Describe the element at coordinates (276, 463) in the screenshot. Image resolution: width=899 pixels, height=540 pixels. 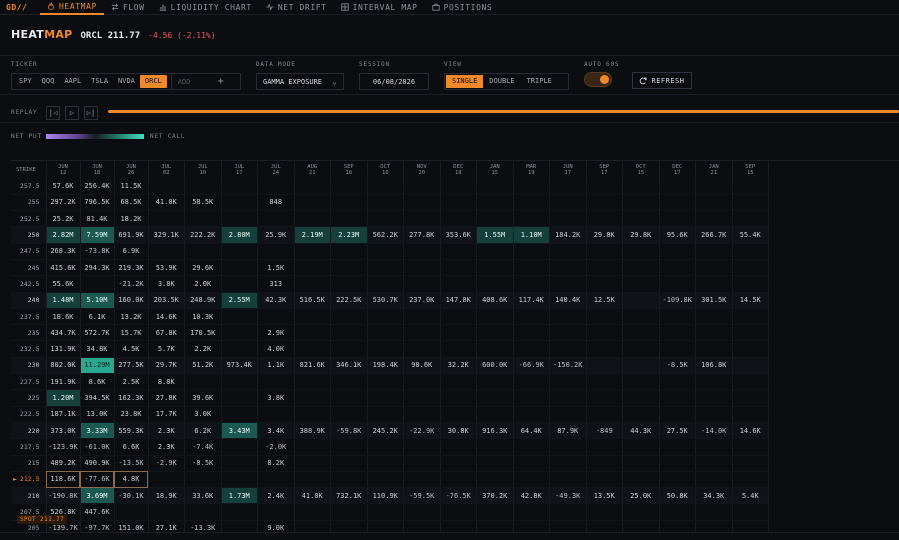
I see `heatmap-cell: 8.2K` at that location.